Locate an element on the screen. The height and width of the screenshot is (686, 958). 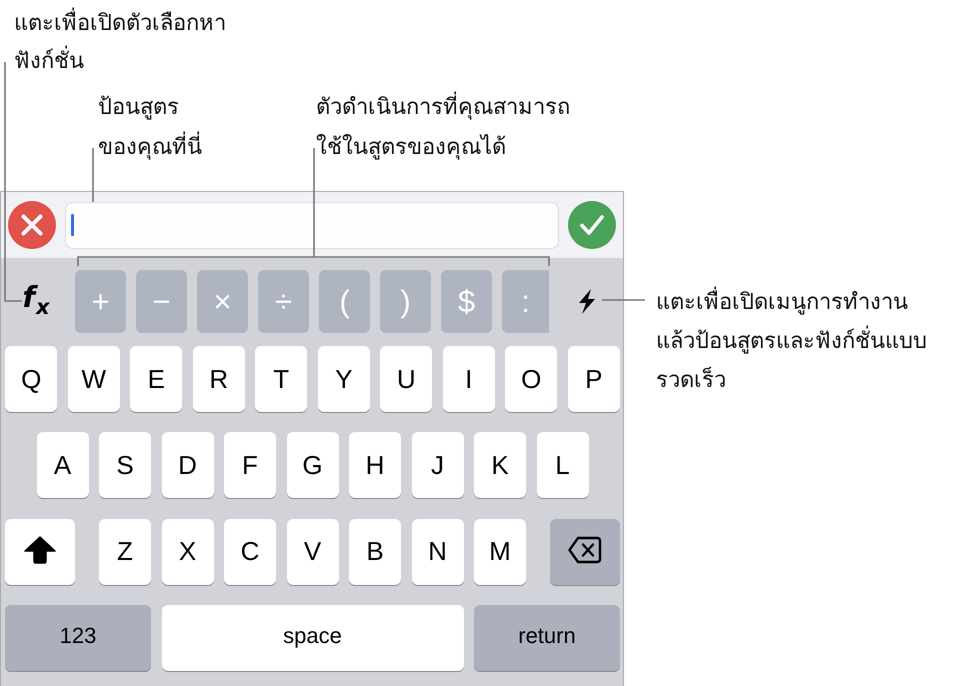
letter-key: J is located at coordinates (438, 465).